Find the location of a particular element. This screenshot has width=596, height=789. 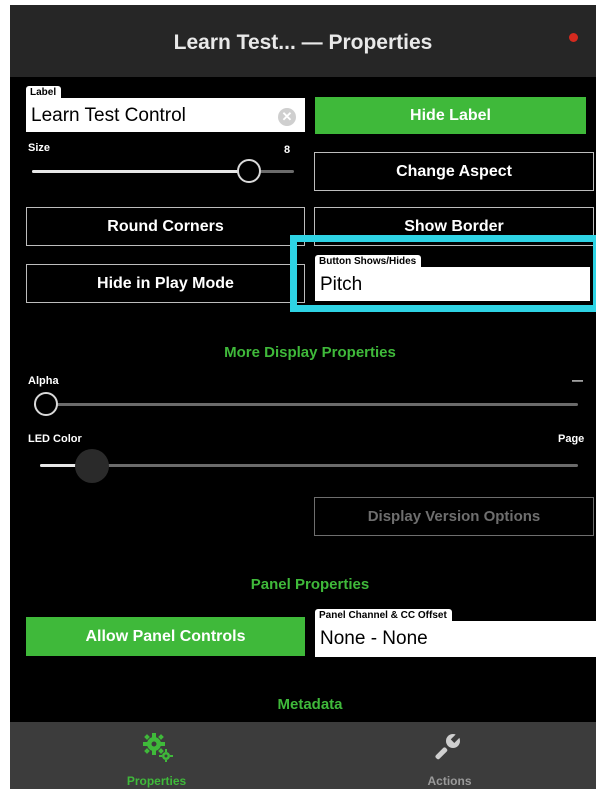

alpha-slider is located at coordinates (306, 405).